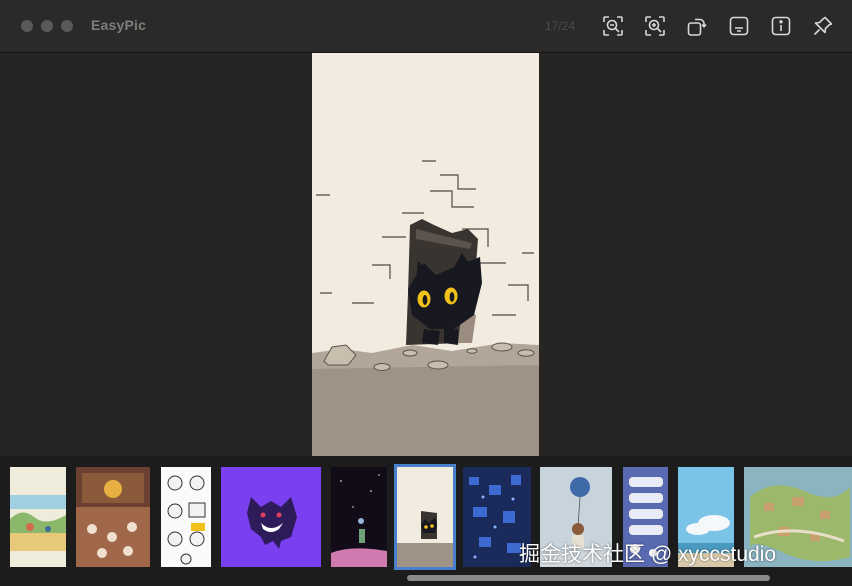  Describe the element at coordinates (67, 26) in the screenshot. I see `zoom-window-button` at that location.